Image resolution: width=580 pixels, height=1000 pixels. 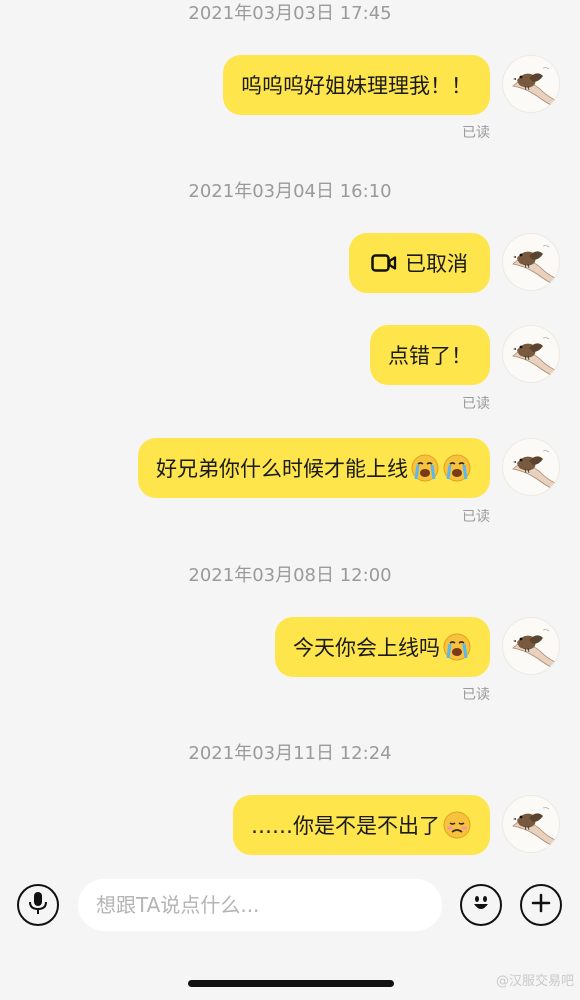 I want to click on sad-emoji, so click(x=457, y=825).